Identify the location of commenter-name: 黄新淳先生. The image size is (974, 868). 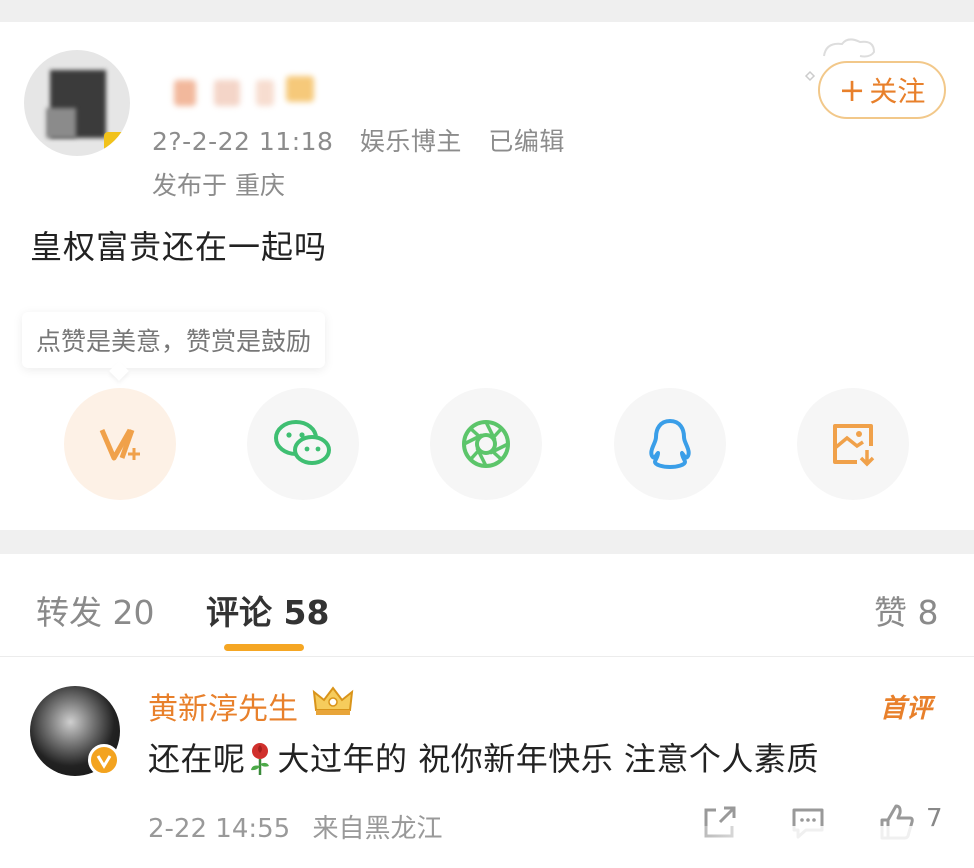
(223, 706).